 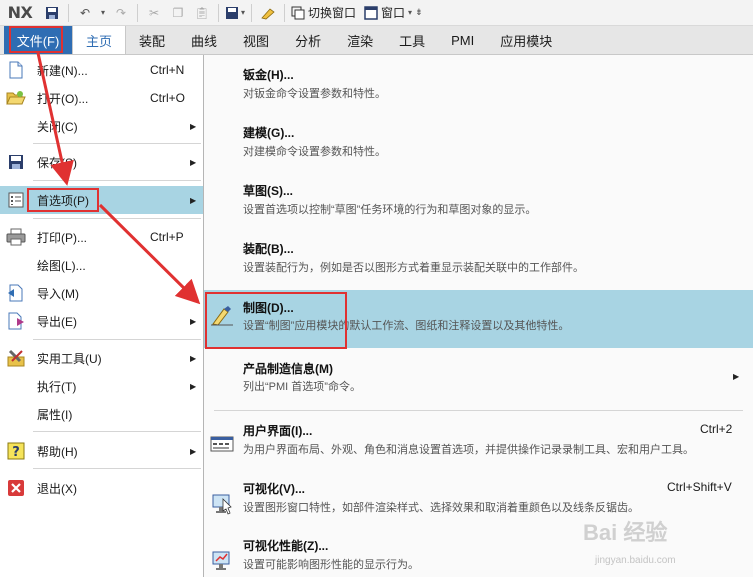 I want to click on tab-application: 应用模块, so click(x=526, y=40).